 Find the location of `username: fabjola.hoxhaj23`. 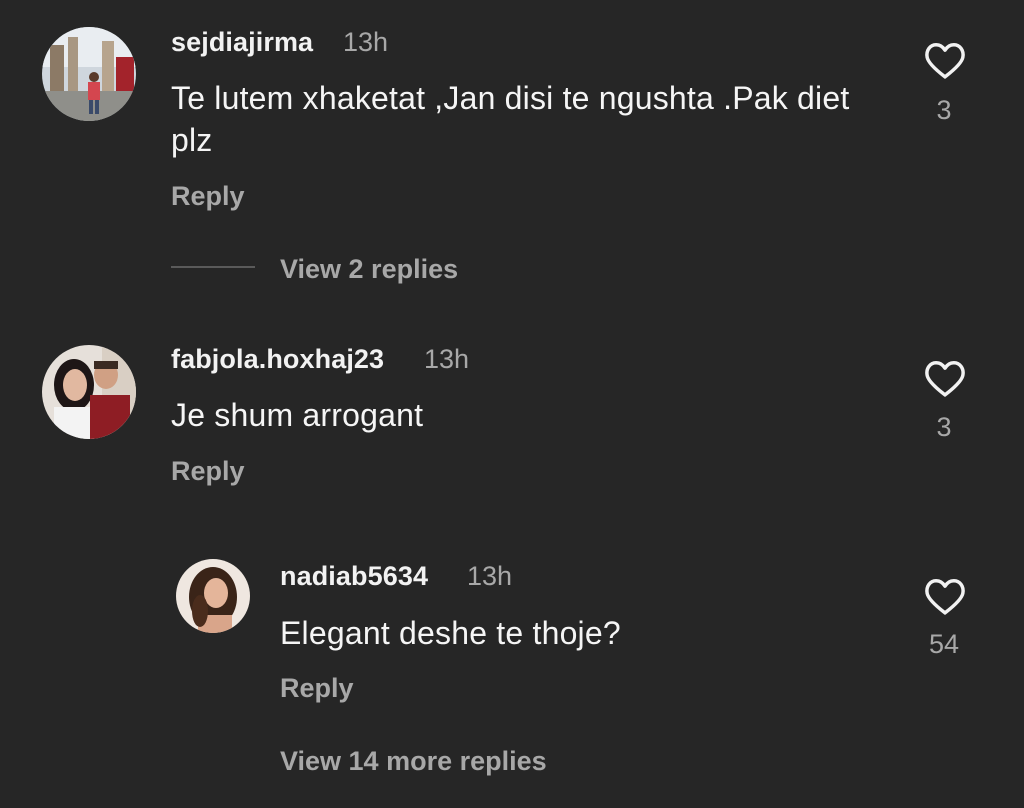

username: fabjola.hoxhaj23 is located at coordinates (277, 359).